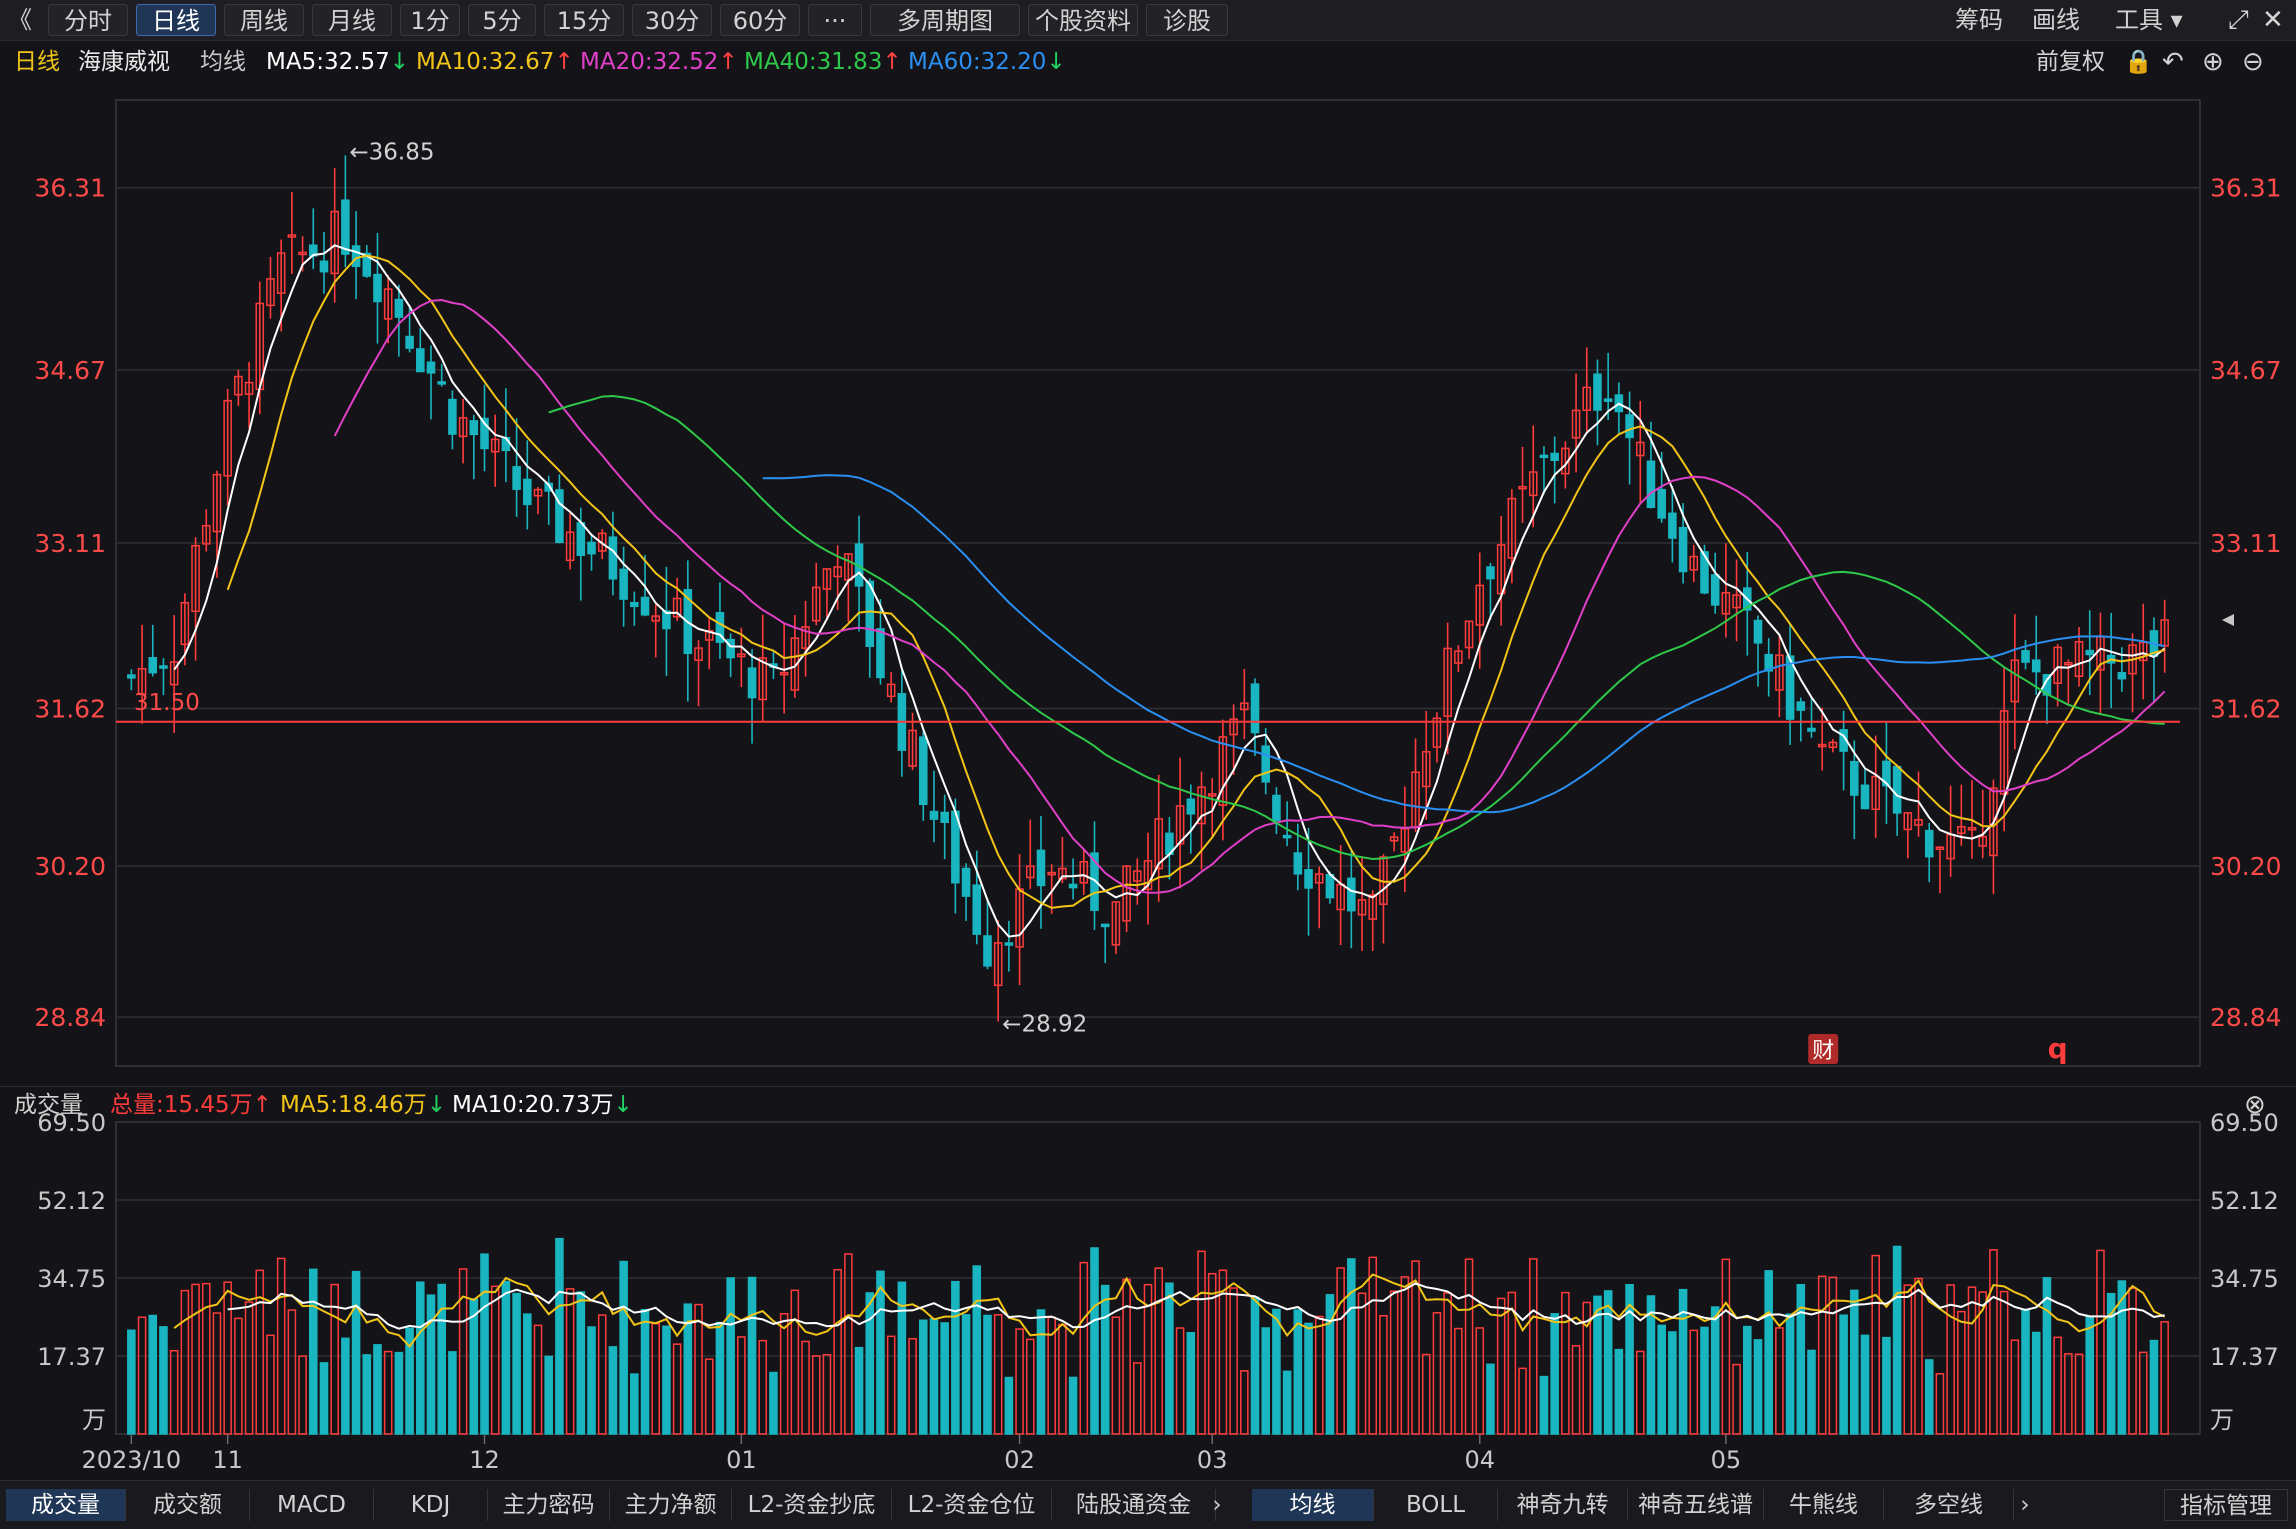  What do you see at coordinates (430, 20) in the screenshot?
I see `period-button-4: 1分` at bounding box center [430, 20].